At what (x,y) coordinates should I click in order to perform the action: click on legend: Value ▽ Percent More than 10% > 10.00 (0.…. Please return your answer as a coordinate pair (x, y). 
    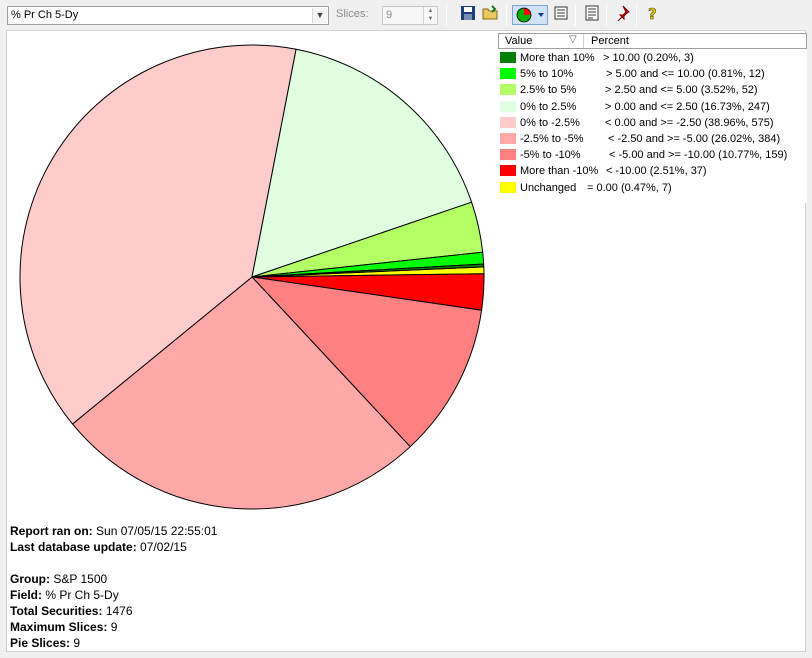
    Looking at the image, I should click on (652, 118).